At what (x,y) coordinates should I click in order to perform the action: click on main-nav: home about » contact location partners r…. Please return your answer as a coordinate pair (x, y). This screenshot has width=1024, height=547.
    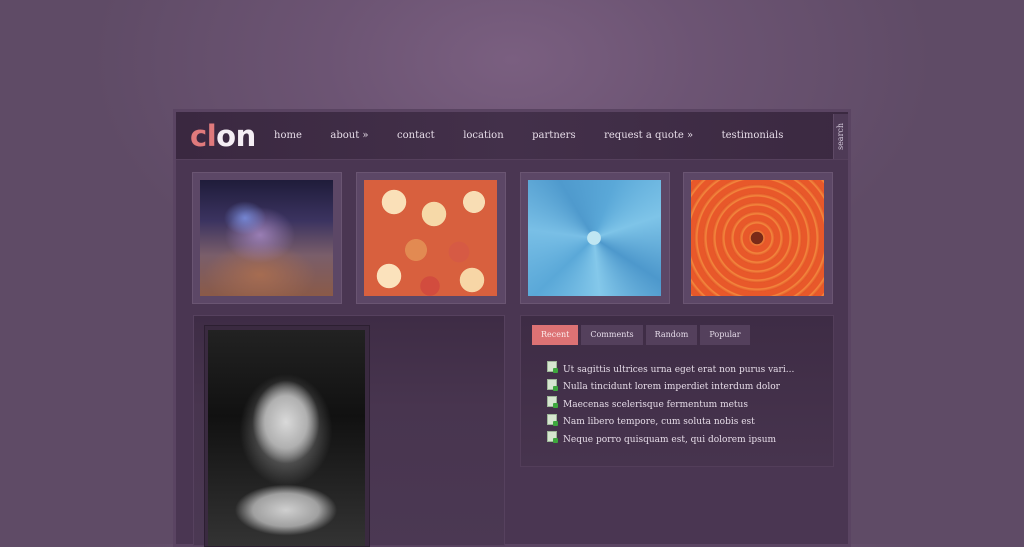
    Looking at the image, I should click on (543, 135).